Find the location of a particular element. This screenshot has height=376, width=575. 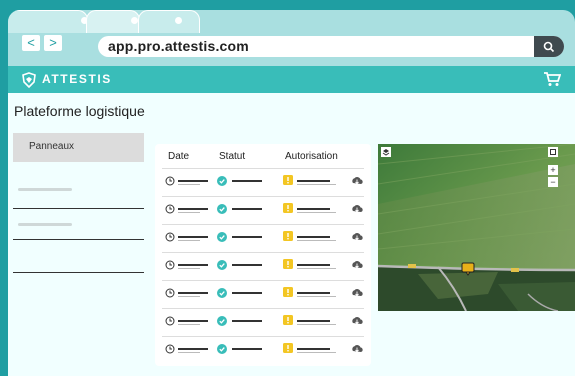

column-header-date: Date is located at coordinates (178, 156).